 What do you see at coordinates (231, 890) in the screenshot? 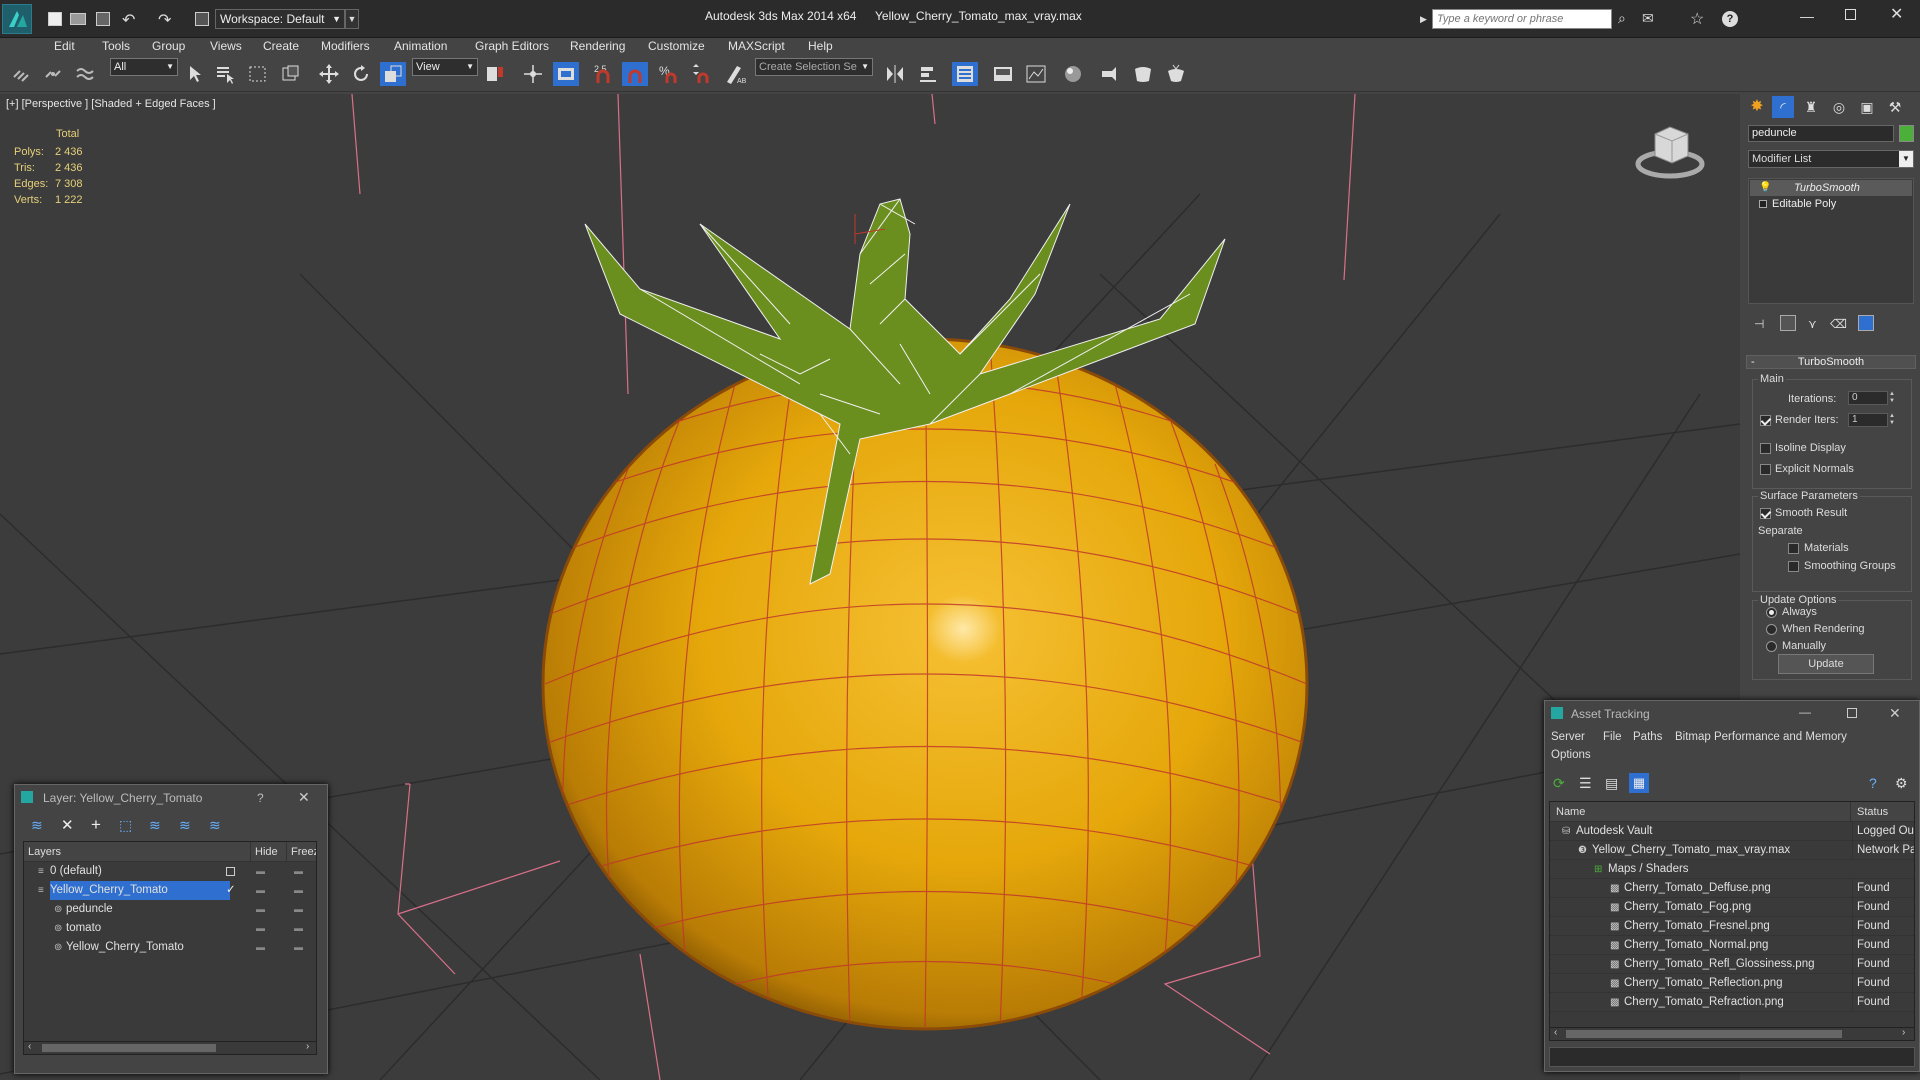
I see `current-layer-check-icon: ✓` at bounding box center [231, 890].